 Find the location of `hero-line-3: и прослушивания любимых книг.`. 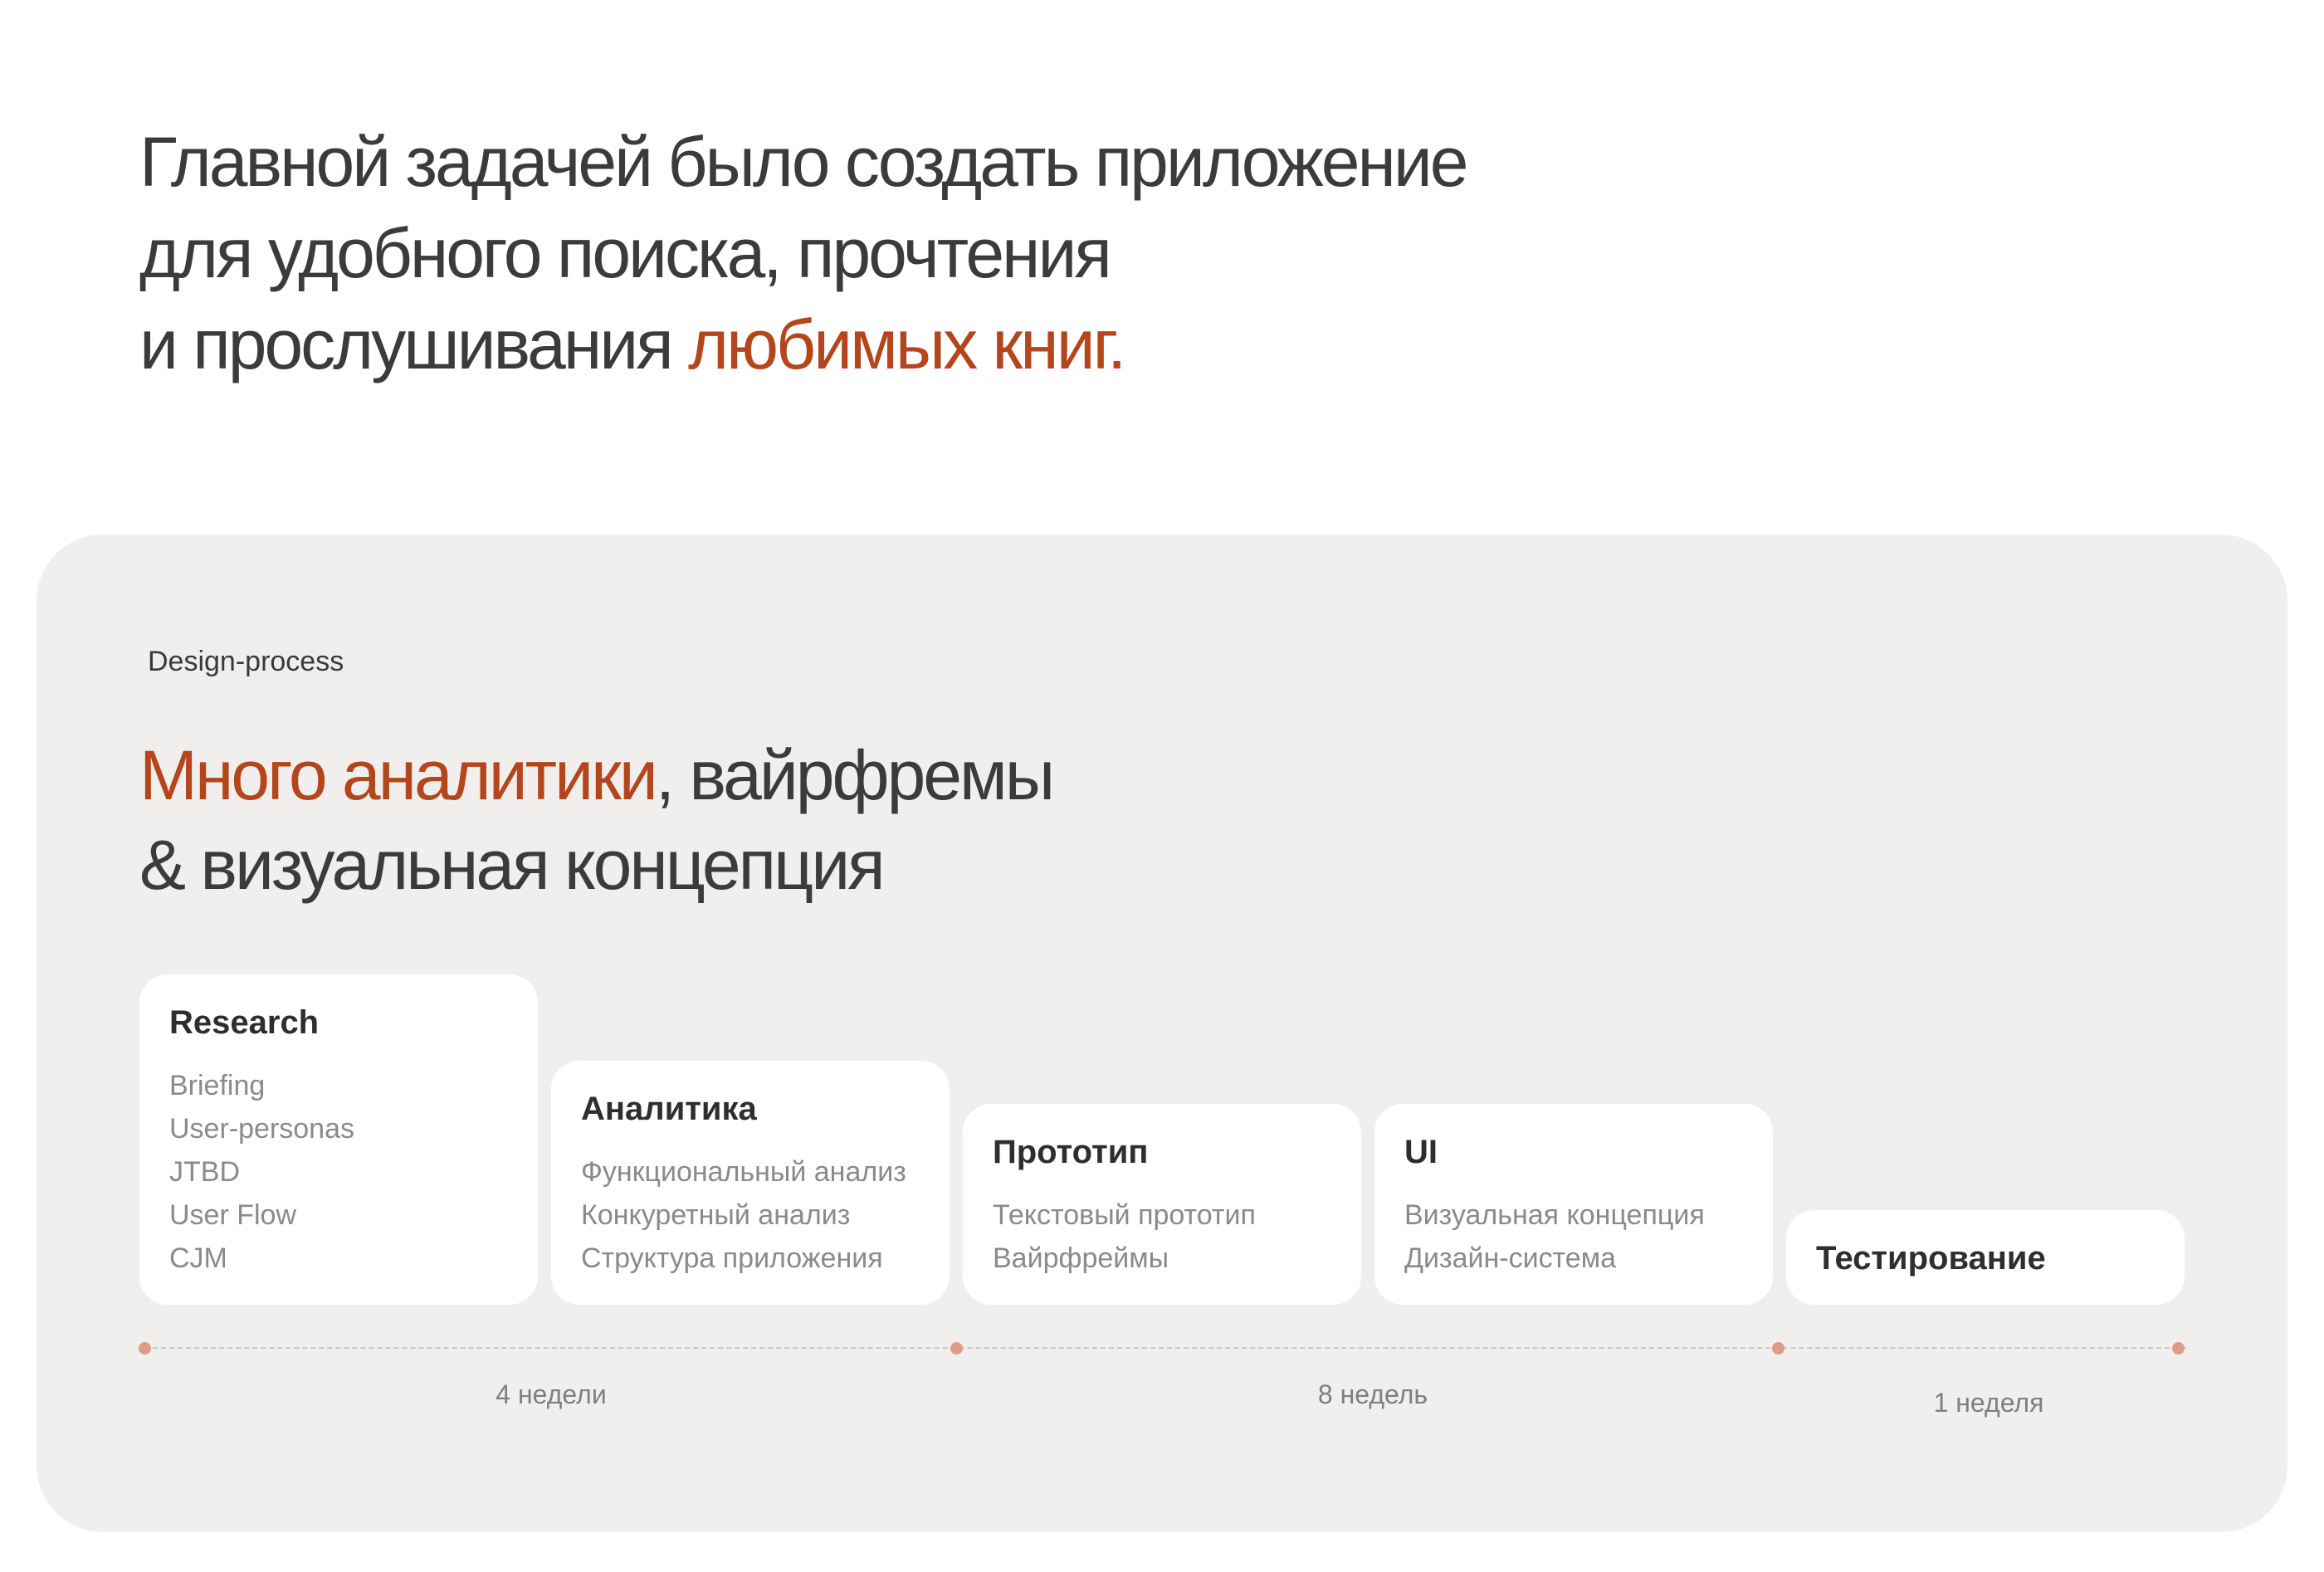

hero-line-3: и прослушивания любимых книг. is located at coordinates (927, 344).